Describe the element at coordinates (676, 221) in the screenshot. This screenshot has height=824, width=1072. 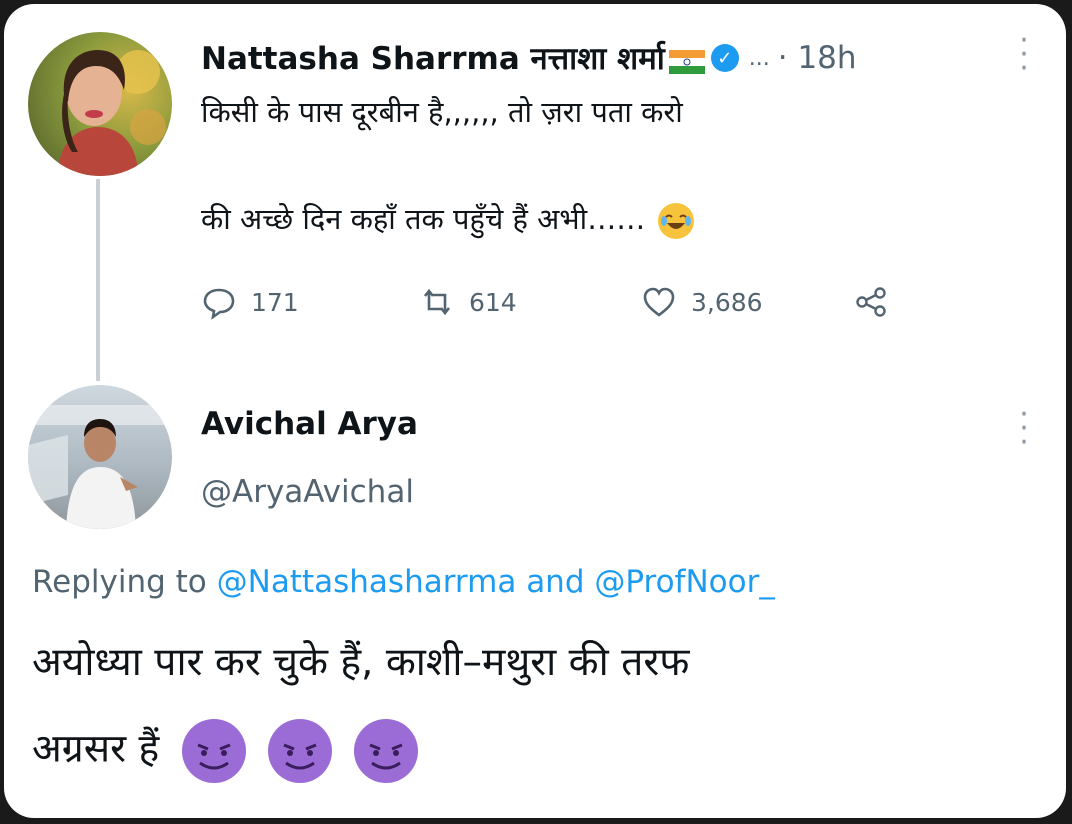
I see `laughing-emoji-icon` at that location.